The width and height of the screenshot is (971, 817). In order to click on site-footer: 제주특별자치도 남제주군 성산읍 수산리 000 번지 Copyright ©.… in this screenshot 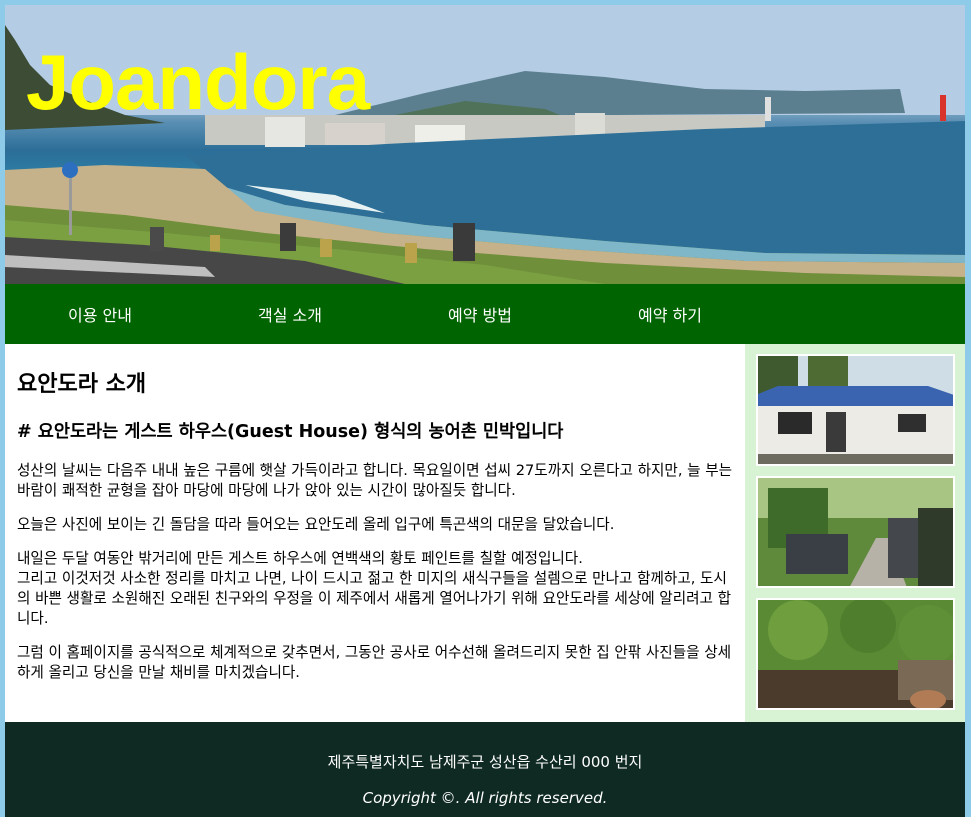, I will do `click(485, 769)`.